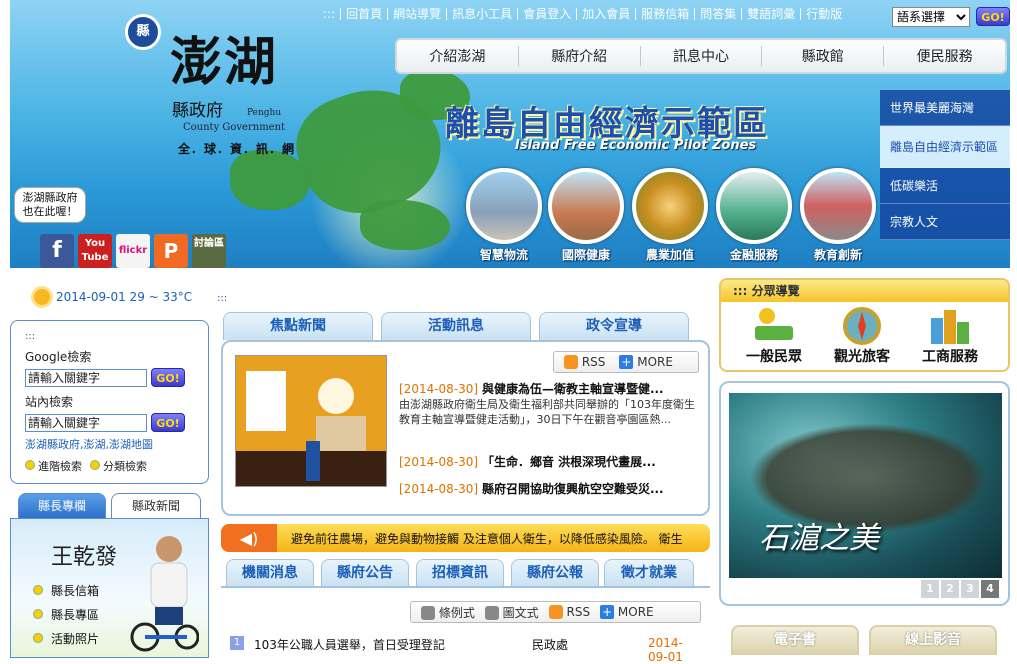 The width and height of the screenshot is (1017, 664). What do you see at coordinates (66, 590) in the screenshot?
I see `mayor-mailbox-link: 縣長信箱` at bounding box center [66, 590].